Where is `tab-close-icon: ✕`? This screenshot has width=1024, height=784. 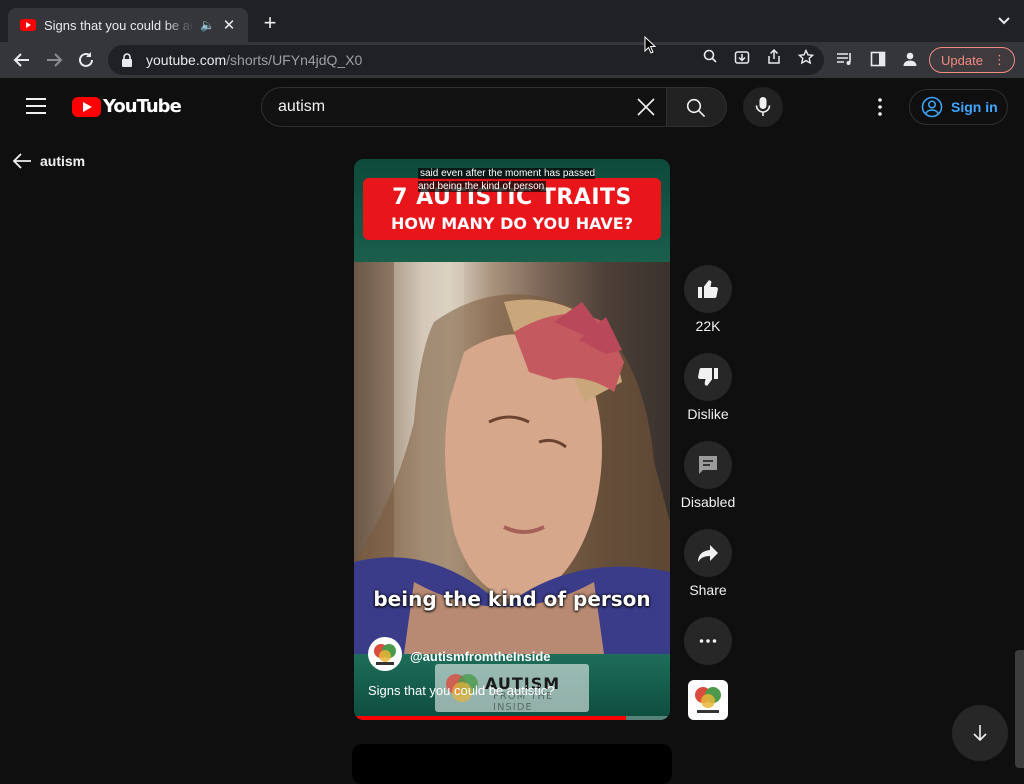
tab-close-icon: ✕ is located at coordinates (229, 25).